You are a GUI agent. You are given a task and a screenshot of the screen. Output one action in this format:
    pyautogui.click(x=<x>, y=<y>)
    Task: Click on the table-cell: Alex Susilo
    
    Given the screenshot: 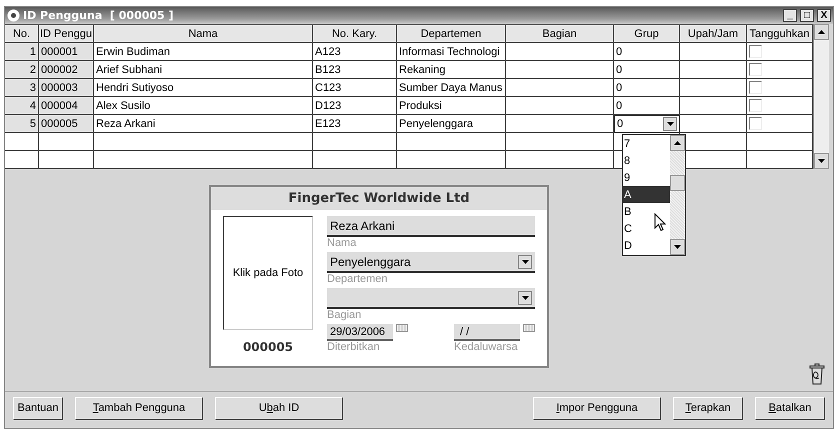 What is the action you would take?
    pyautogui.click(x=203, y=106)
    